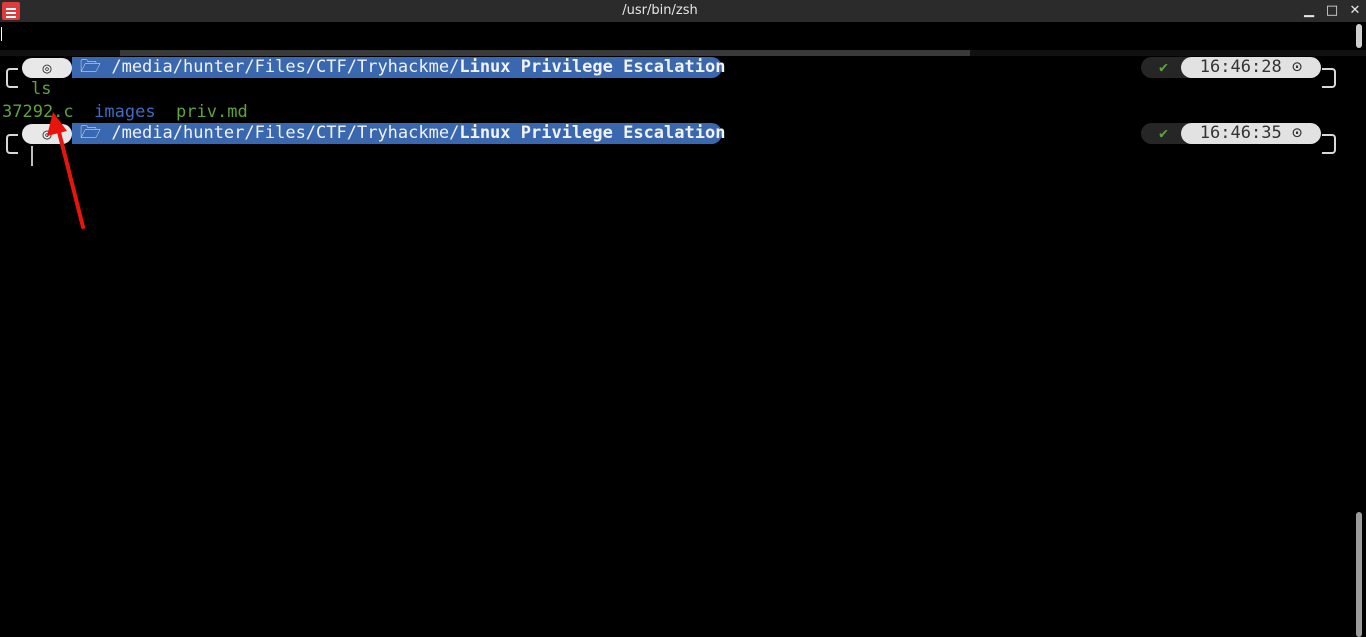 The width and height of the screenshot is (1366, 637). What do you see at coordinates (57, 124) in the screenshot?
I see `arrow-head` at bounding box center [57, 124].